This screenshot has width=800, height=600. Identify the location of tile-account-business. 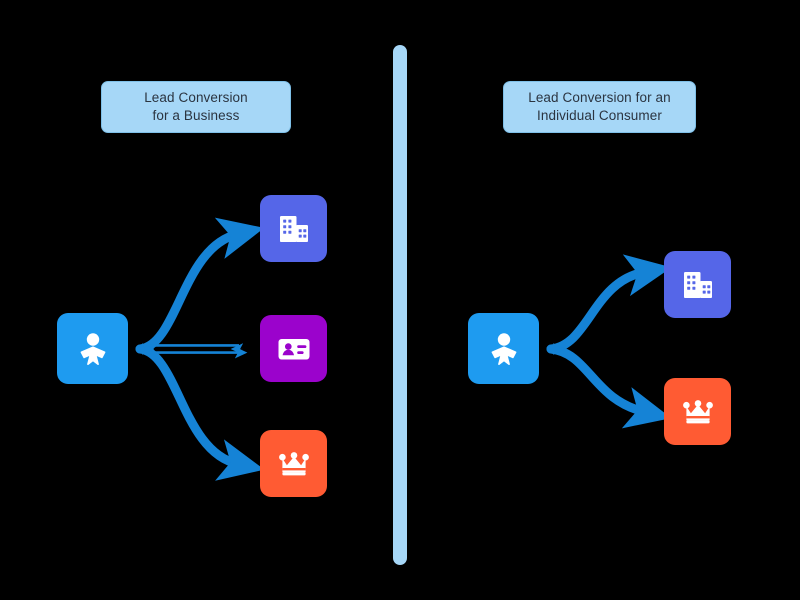
(293, 228).